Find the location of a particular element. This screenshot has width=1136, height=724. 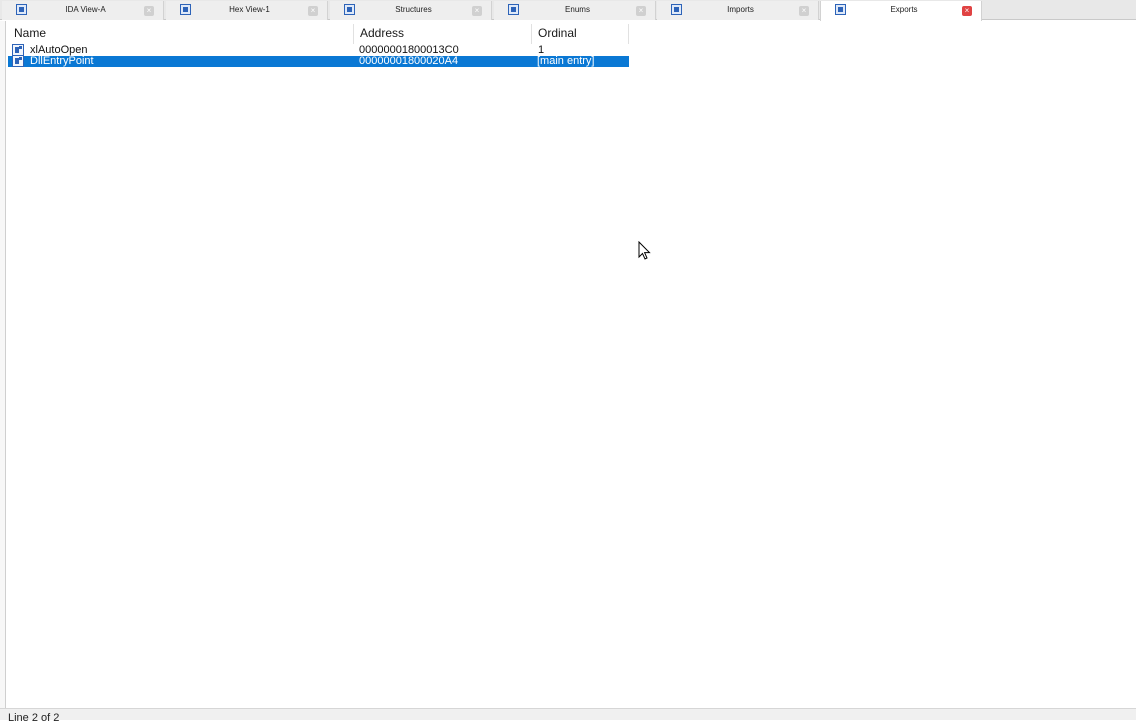

table-header: Name Address Ordinal is located at coordinates (318, 34).